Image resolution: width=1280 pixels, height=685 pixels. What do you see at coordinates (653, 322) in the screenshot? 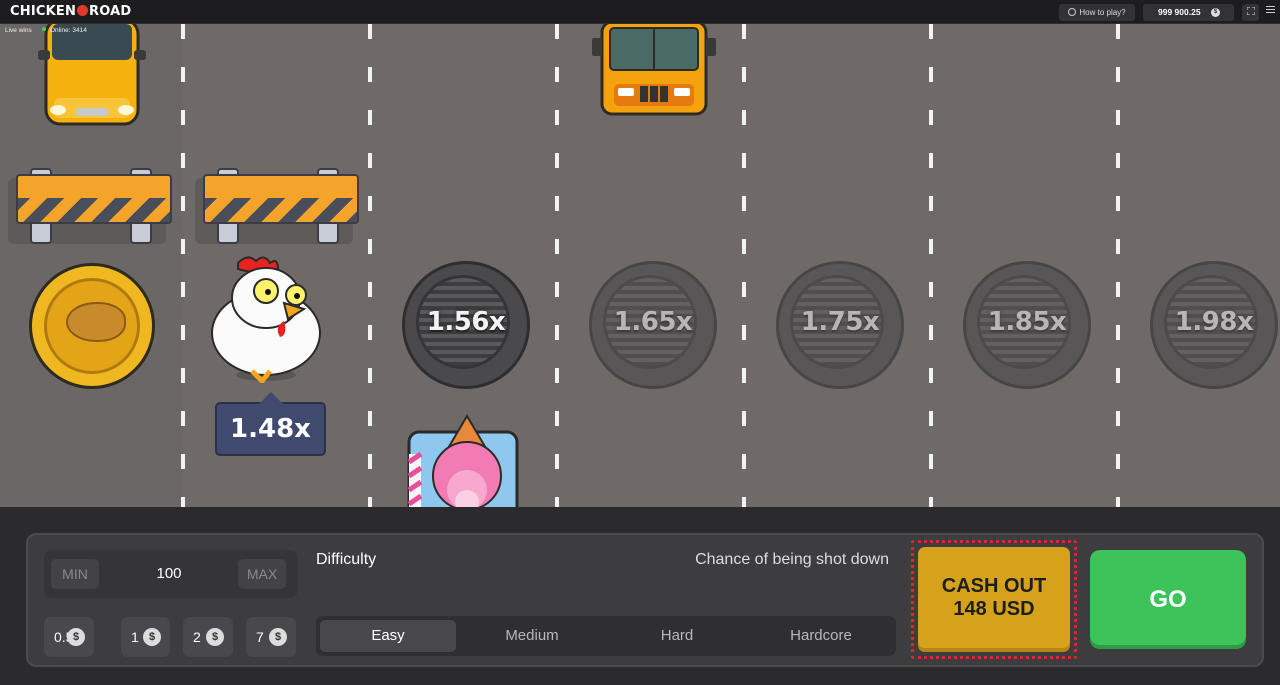
I see `manhole-multiplier-label: 1.65x` at bounding box center [653, 322].